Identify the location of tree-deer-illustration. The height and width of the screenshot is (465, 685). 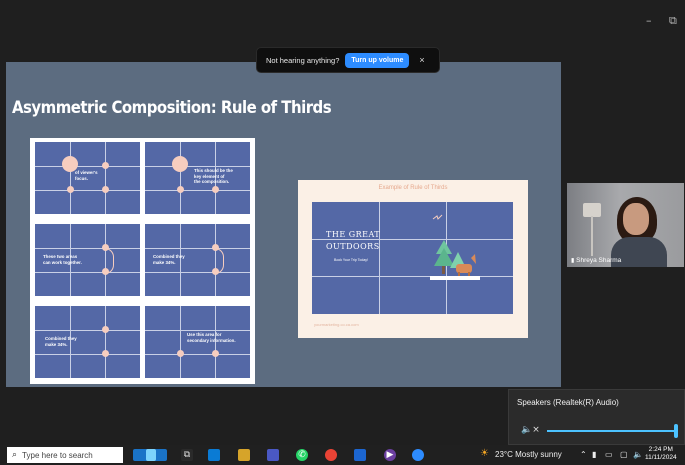
(455, 260).